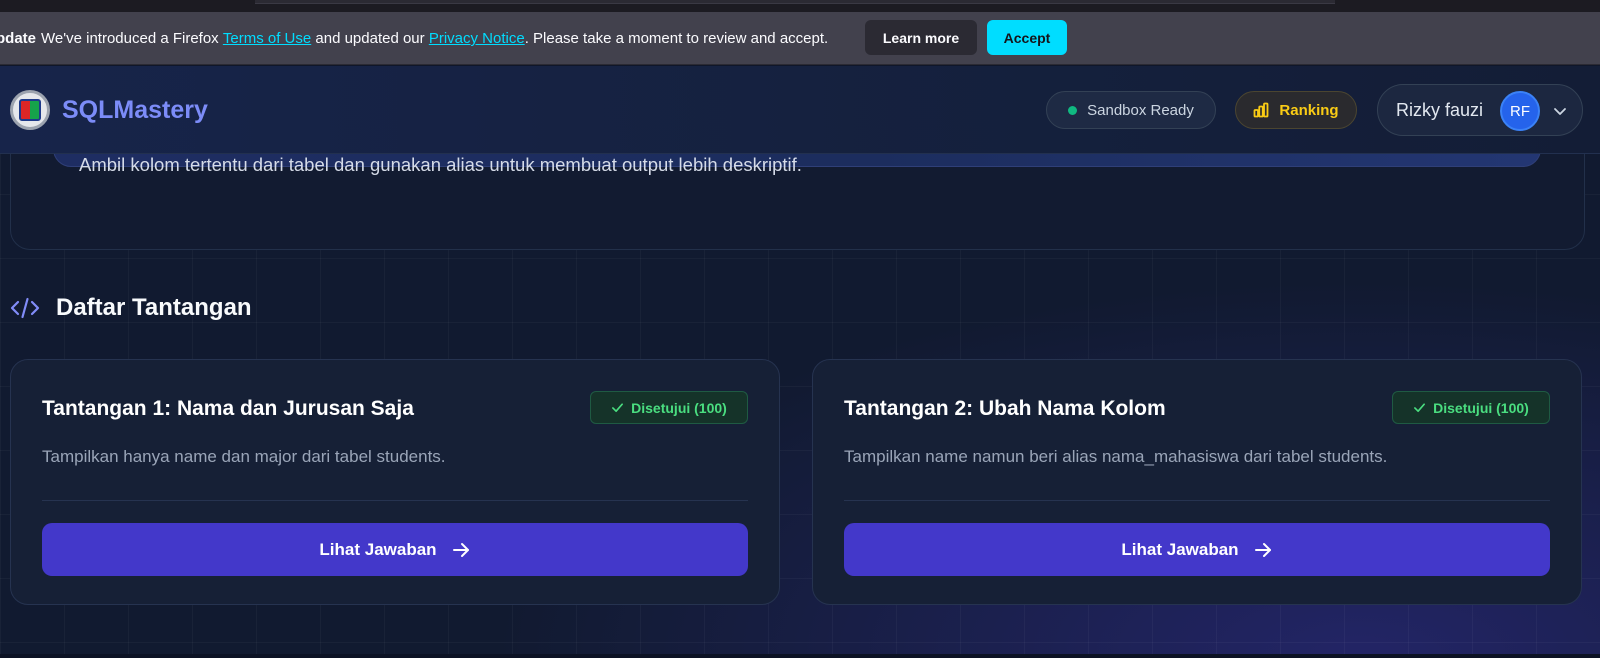  What do you see at coordinates (135, 110) in the screenshot?
I see `brand-name: SQLMastery` at bounding box center [135, 110].